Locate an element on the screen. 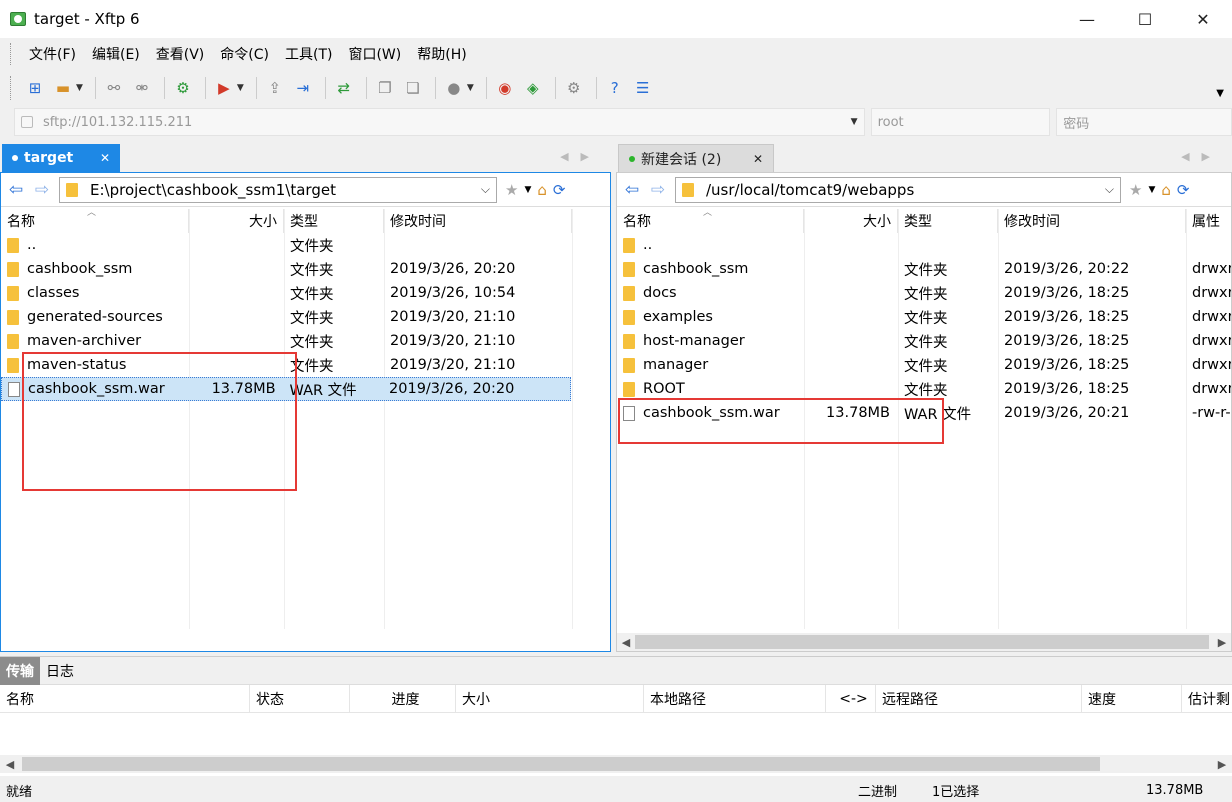  media-dropdown-icon: ▼ is located at coordinates (240, 88).